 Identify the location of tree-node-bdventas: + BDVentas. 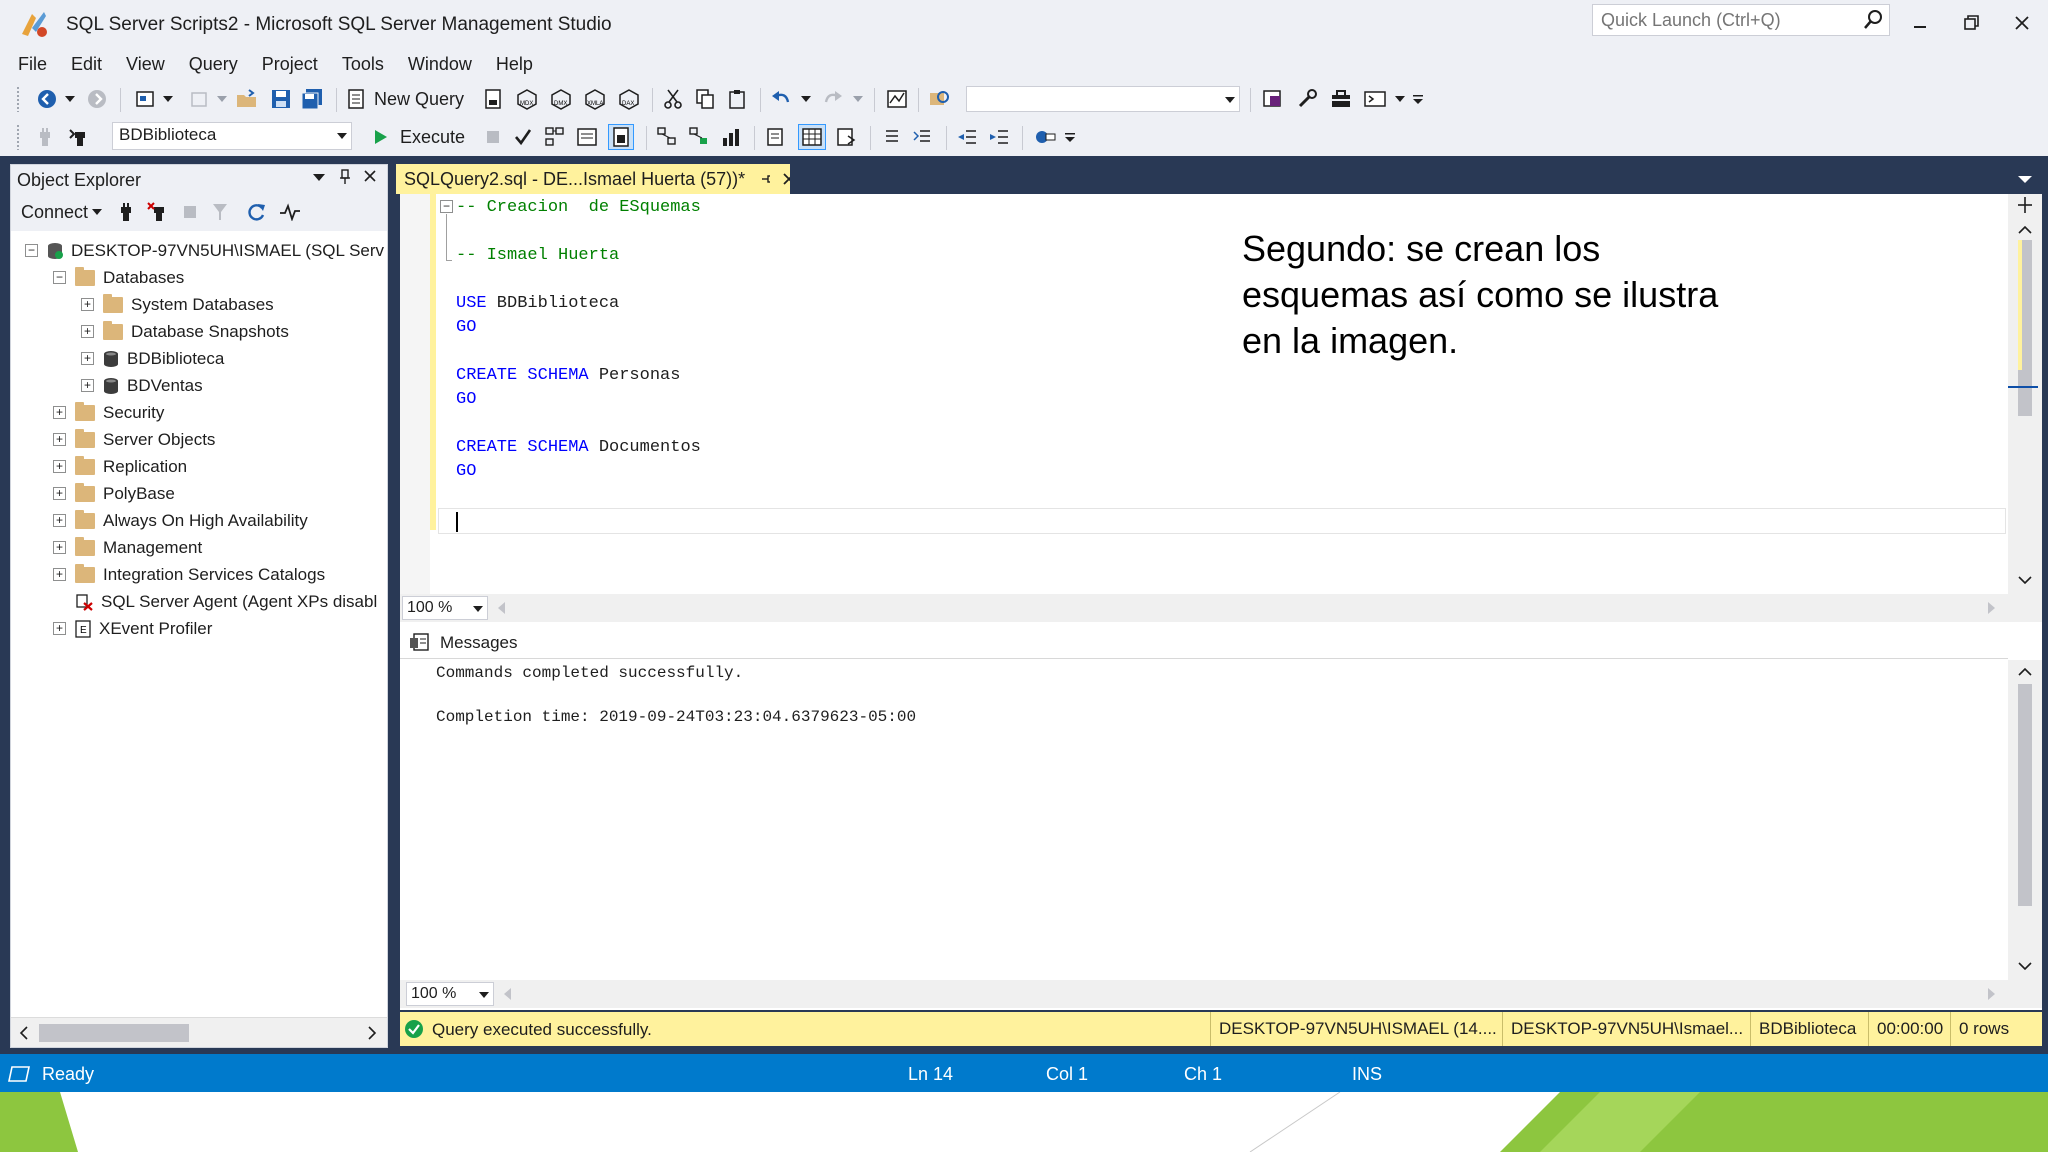
(142, 385).